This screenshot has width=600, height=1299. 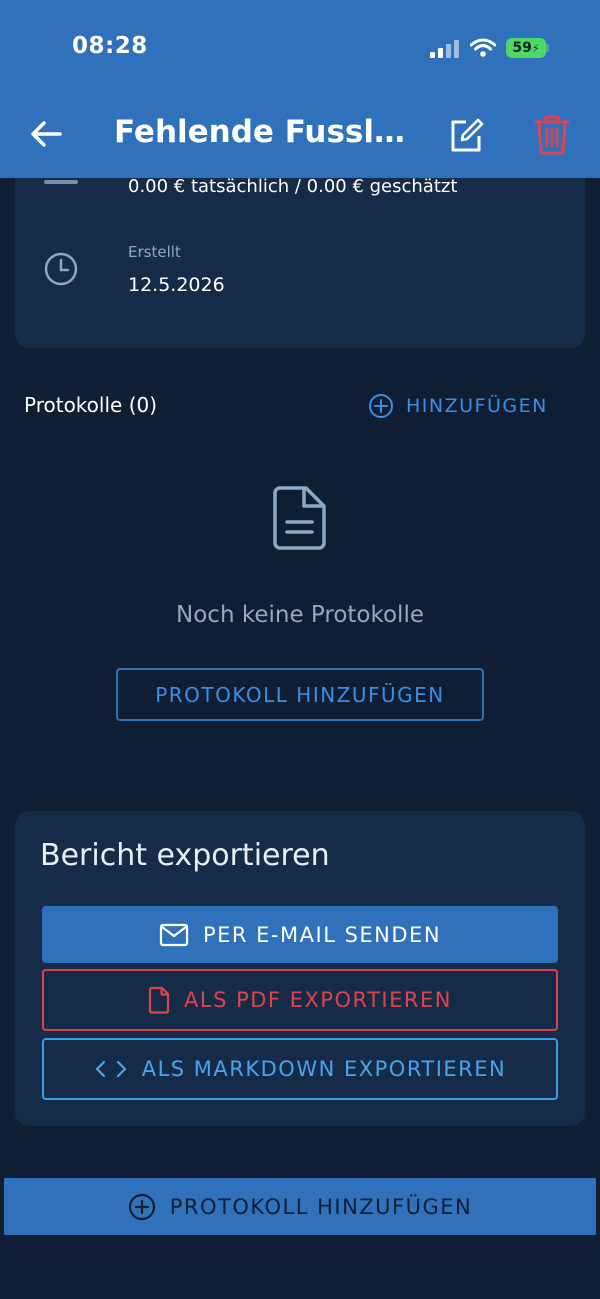 I want to click on email-export-button: PER E-MAIL SENDEN, so click(x=300, y=934).